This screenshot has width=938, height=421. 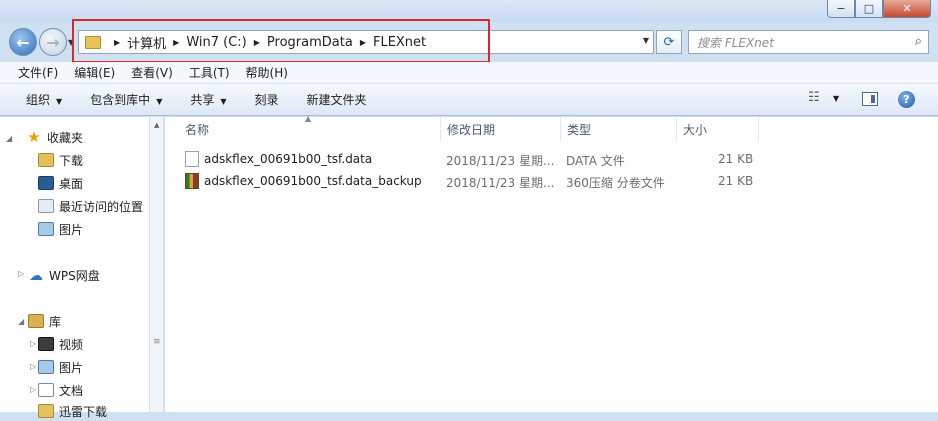 What do you see at coordinates (71, 229) in the screenshot?
I see `nav-pictures-label: 图片` at bounding box center [71, 229].